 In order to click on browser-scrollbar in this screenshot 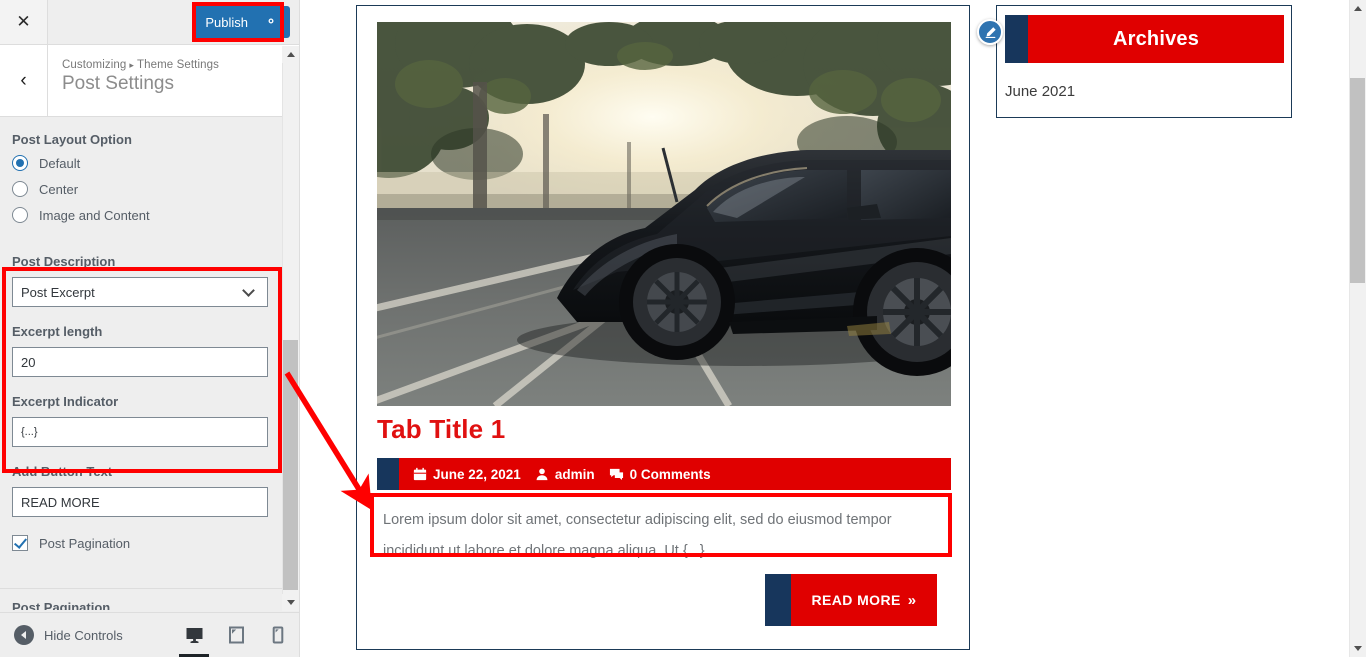, I will do `click(1357, 328)`.